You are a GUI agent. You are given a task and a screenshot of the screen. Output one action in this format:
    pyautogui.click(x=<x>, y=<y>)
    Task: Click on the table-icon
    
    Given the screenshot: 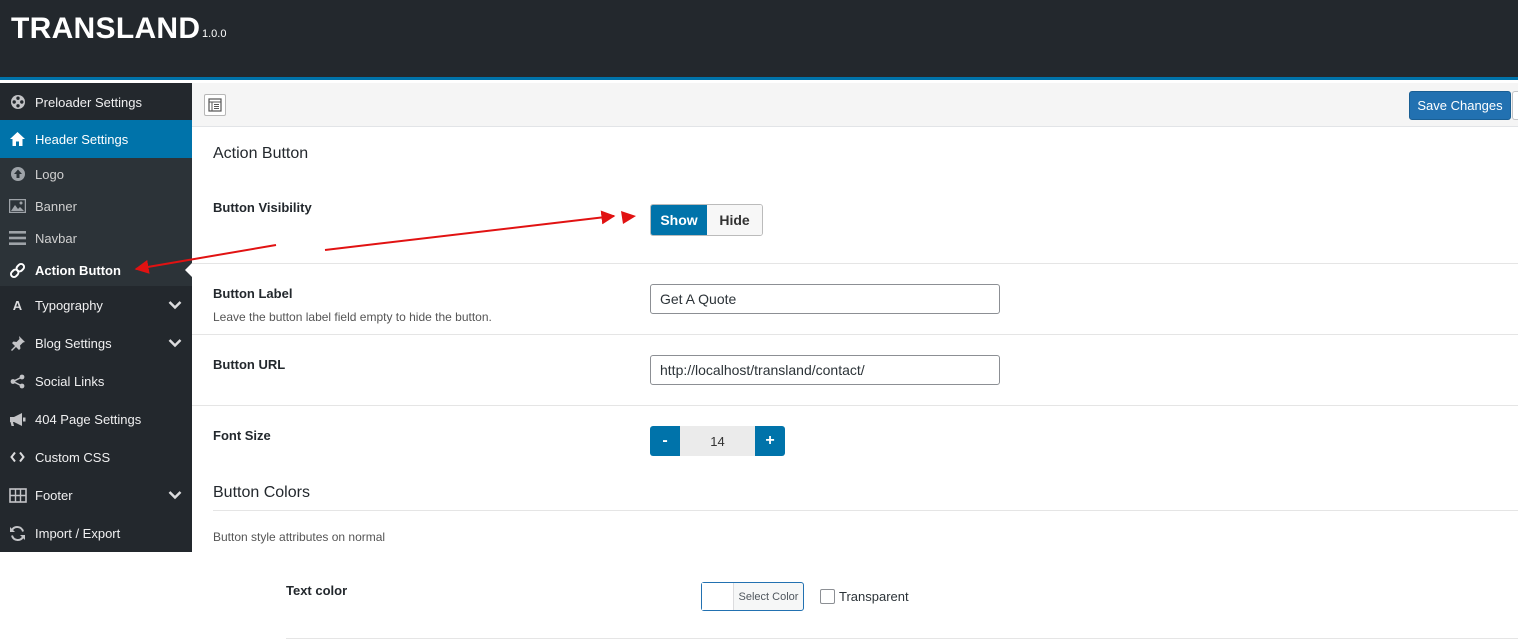 What is the action you would take?
    pyautogui.click(x=17, y=495)
    